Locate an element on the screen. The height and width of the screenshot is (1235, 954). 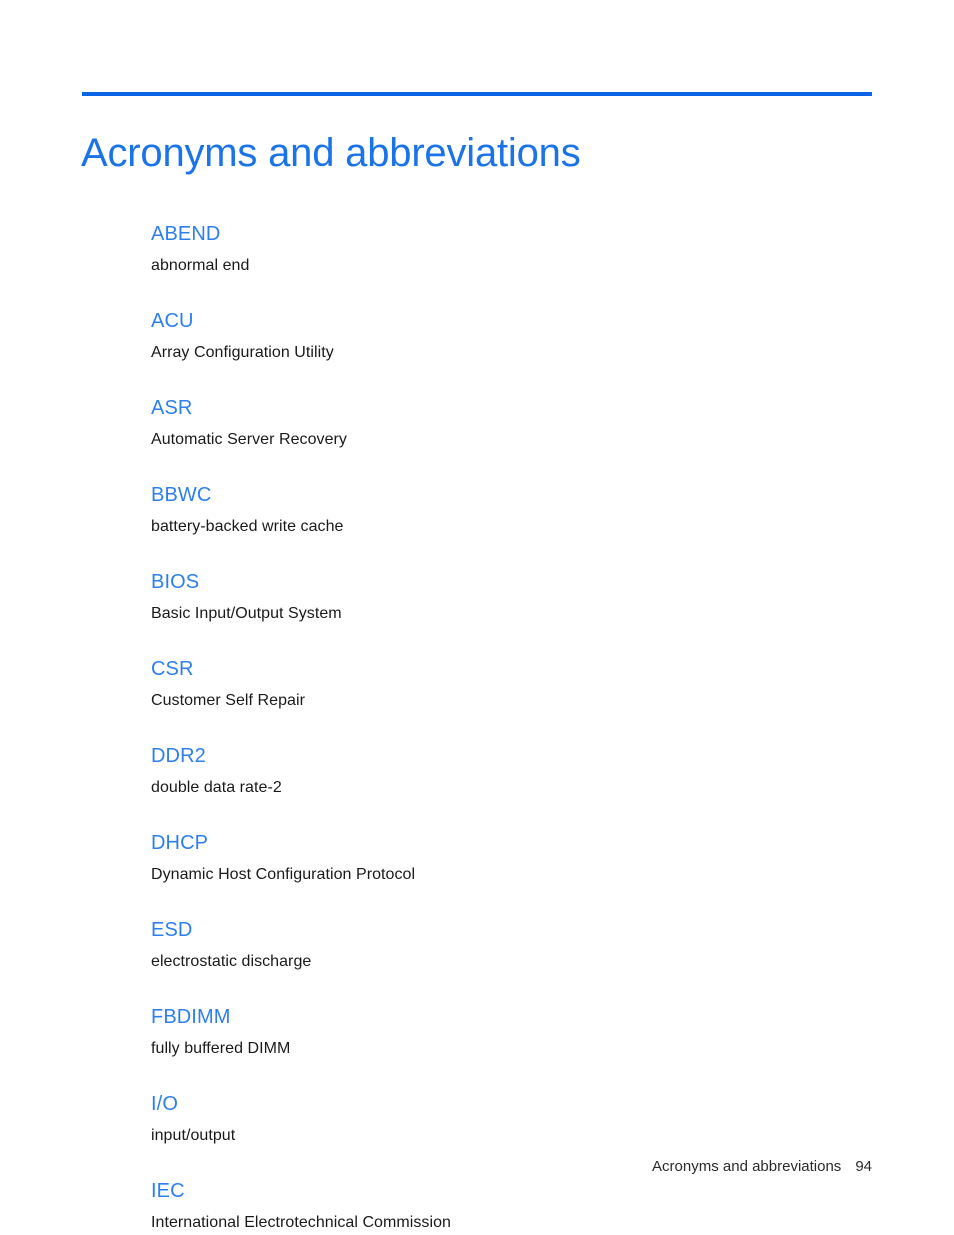
glossary-definition: double data rate-2 is located at coordinates (216, 787).